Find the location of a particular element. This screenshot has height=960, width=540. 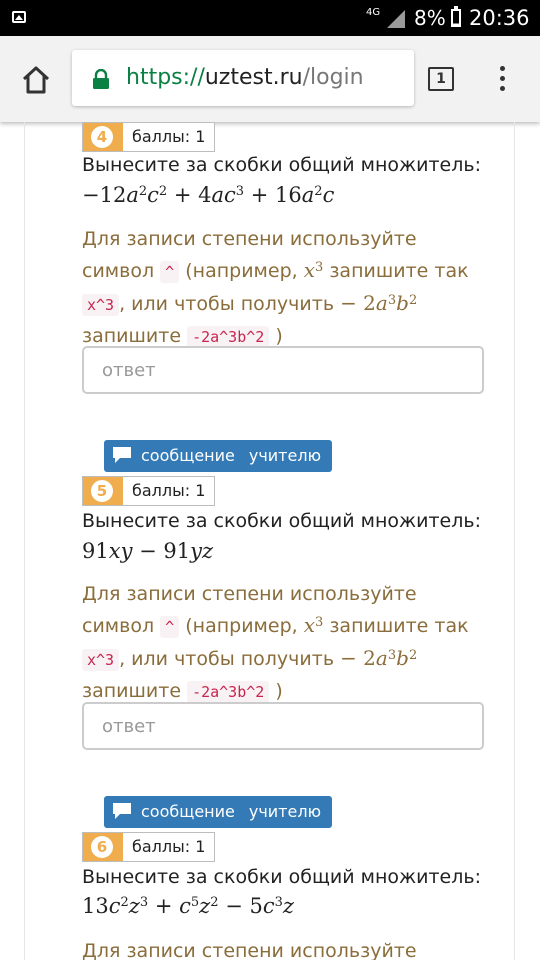

tab-switcher-button: 1 is located at coordinates (441, 79).